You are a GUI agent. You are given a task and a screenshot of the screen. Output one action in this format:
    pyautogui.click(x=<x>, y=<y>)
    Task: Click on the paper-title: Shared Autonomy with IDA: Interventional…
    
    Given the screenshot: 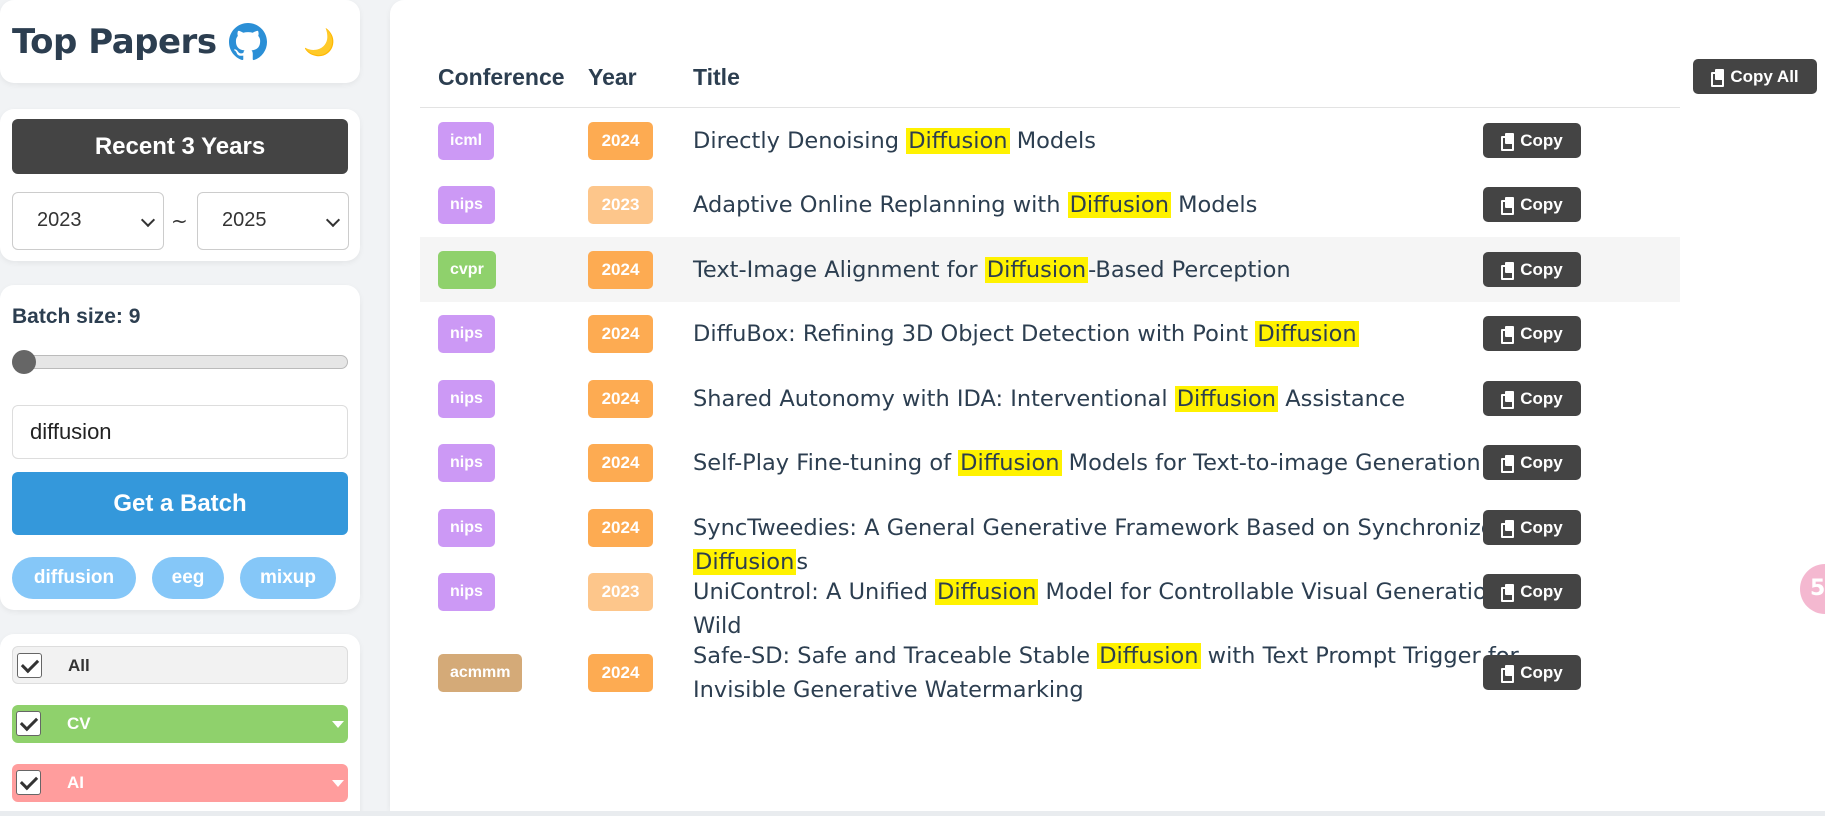 What is the action you would take?
    pyautogui.click(x=1143, y=399)
    